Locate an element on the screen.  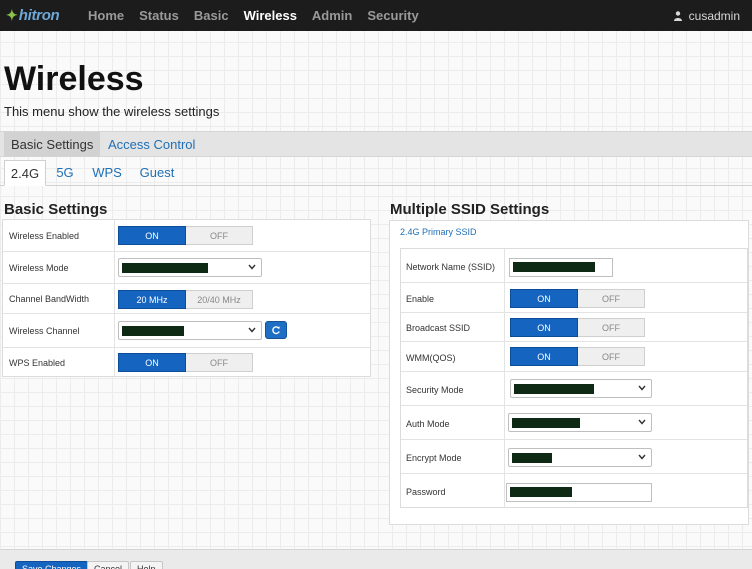
page-title: Wireless is located at coordinates (74, 79).